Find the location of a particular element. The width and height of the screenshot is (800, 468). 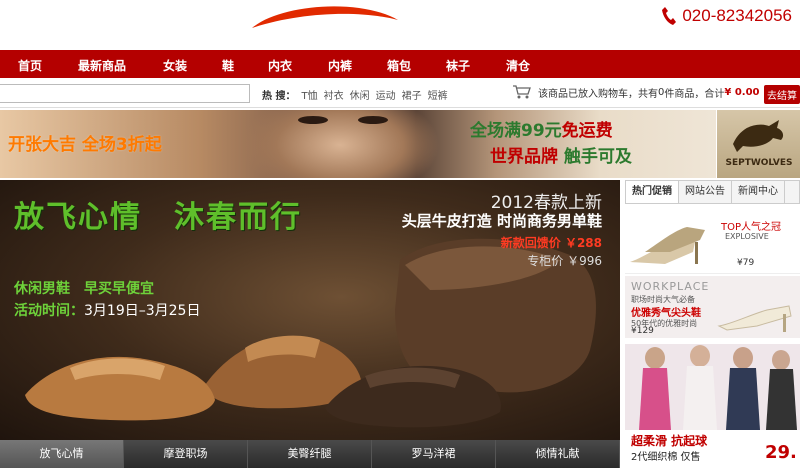

hero-line-2: 头层牛皮打造 时尚商务男单鞋 is located at coordinates (501, 221).